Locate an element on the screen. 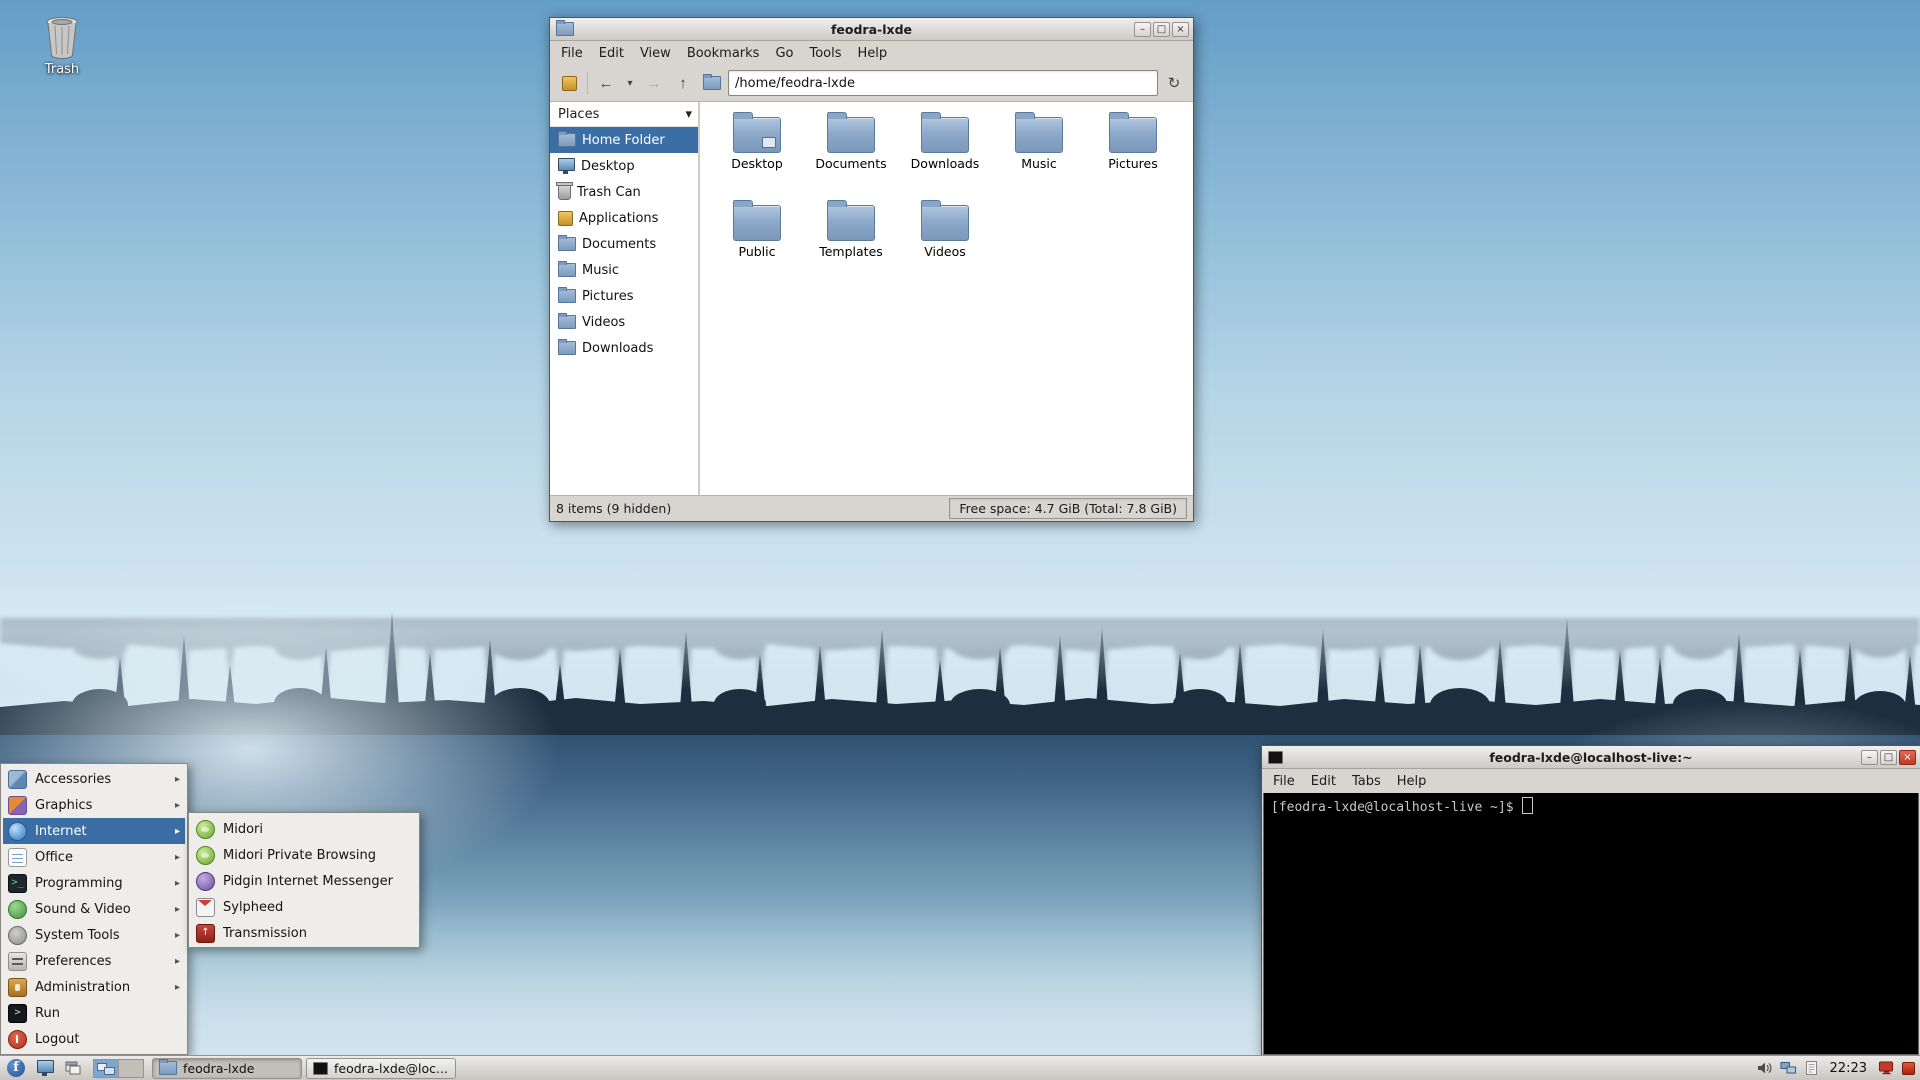 The image size is (1920, 1080). menu-label: Internet is located at coordinates (61, 831).